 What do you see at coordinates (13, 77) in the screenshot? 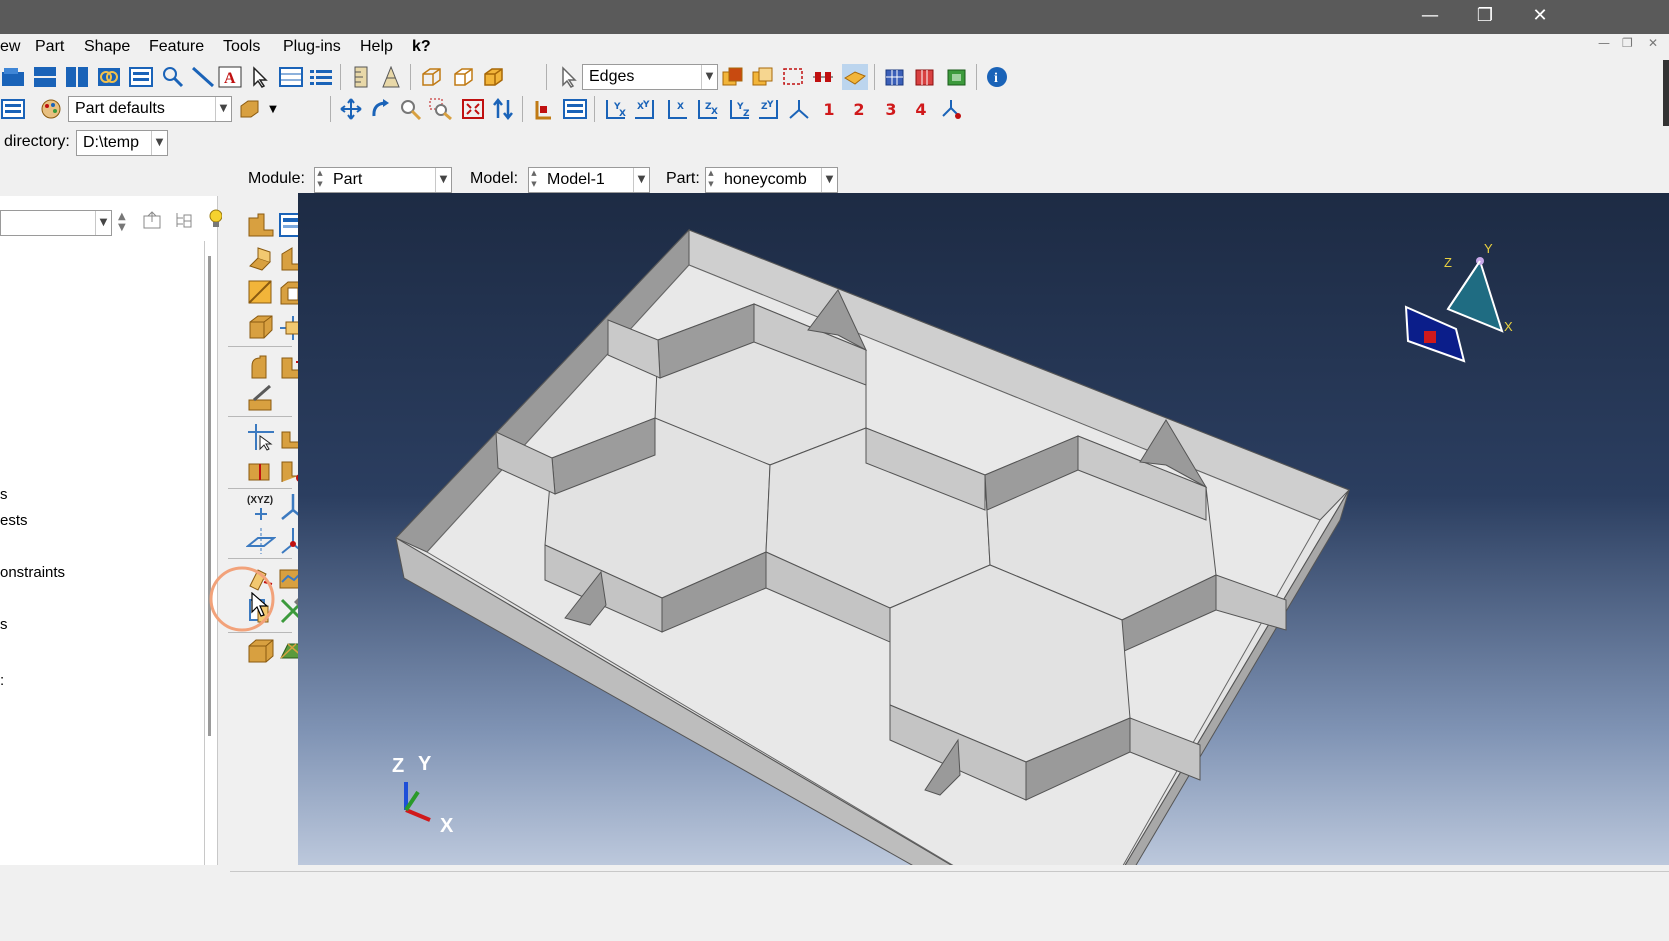
I see `file-open-icon` at bounding box center [13, 77].